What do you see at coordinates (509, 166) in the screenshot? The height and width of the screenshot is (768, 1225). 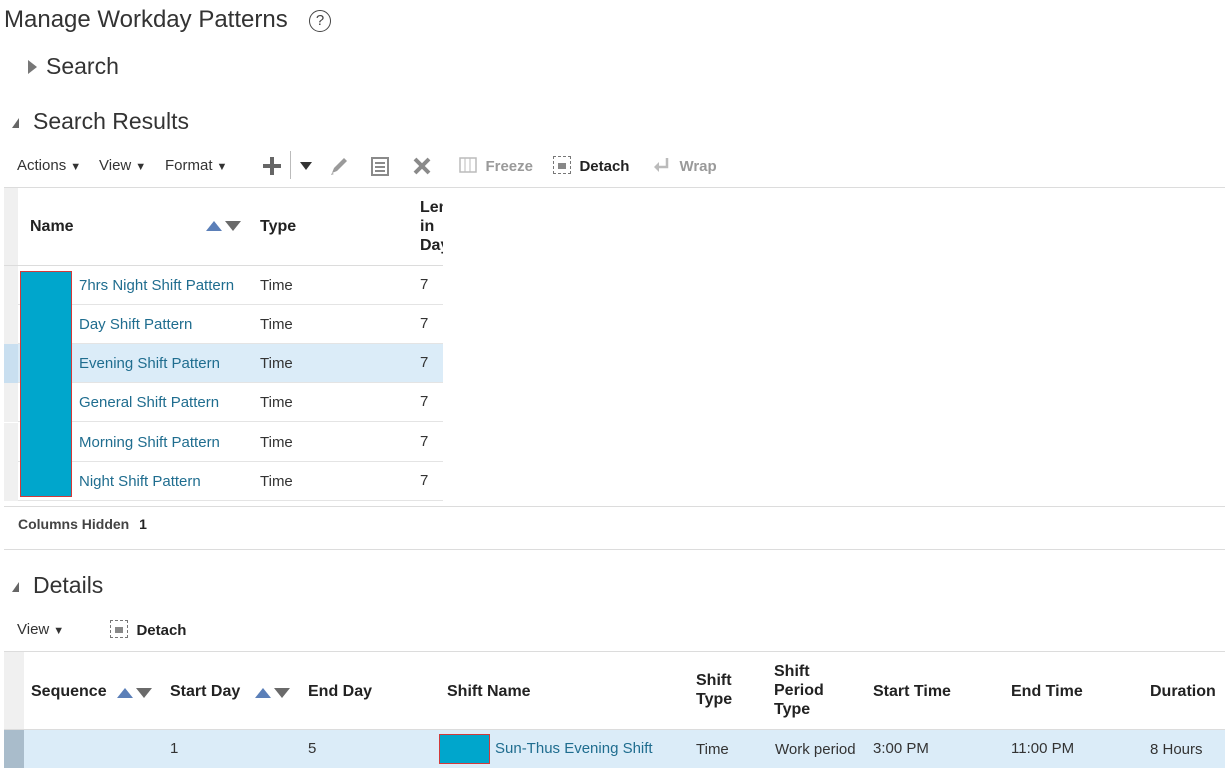 I see `freeze-label: Freeze` at bounding box center [509, 166].